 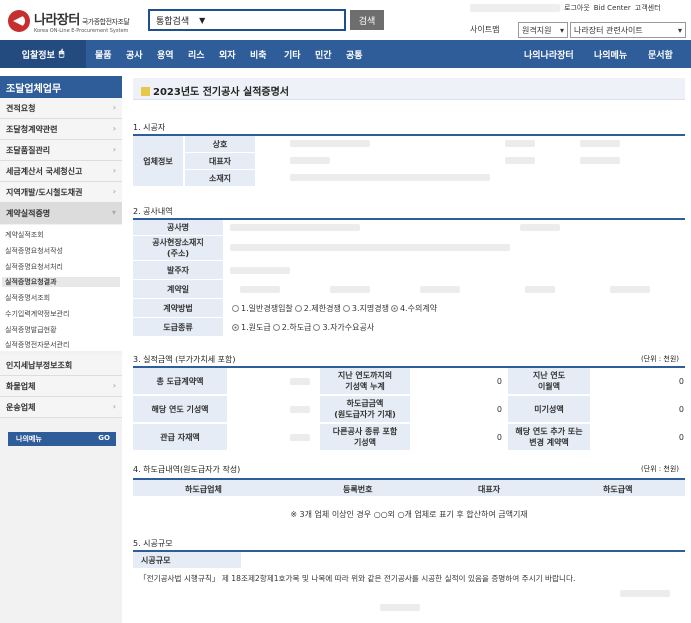 I want to click on sidebar-item-label: 견적요청, so click(x=21, y=108).